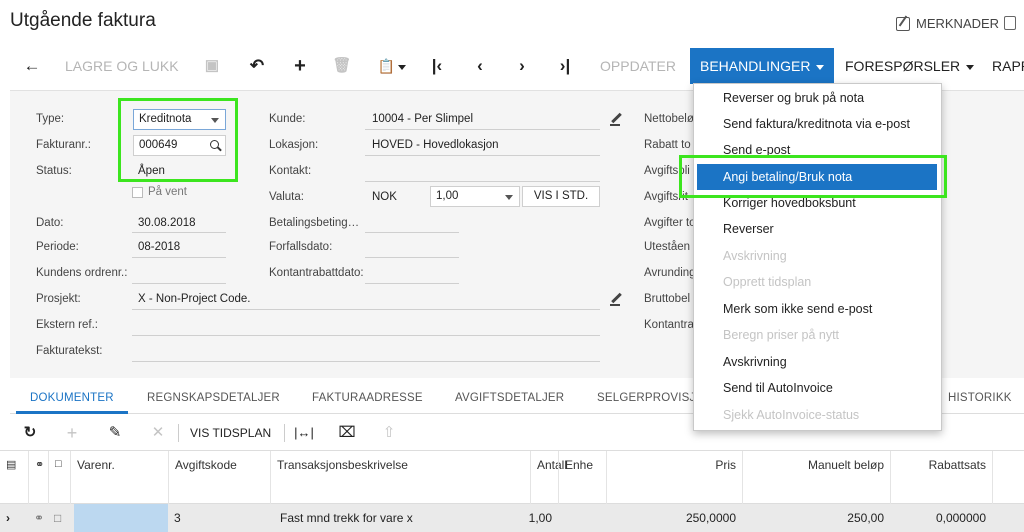 The image size is (1024, 532). I want to click on next-record-icon: ›, so click(522, 66).